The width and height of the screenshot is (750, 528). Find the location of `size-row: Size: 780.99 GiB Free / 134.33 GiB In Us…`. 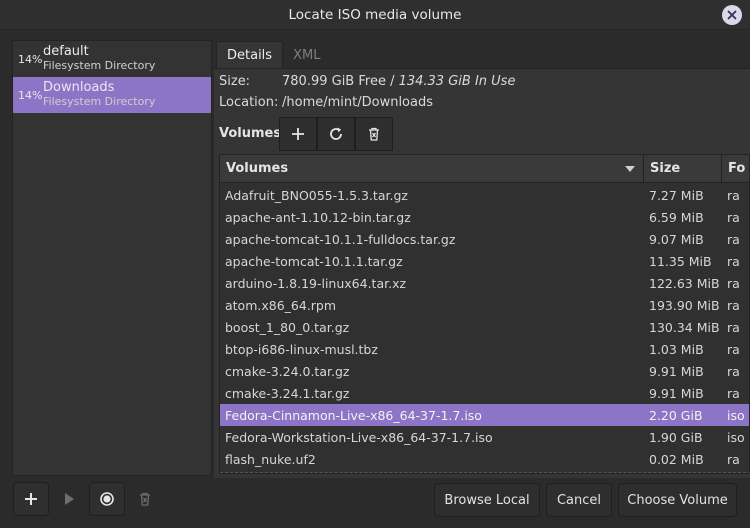

size-row: Size: 780.99 GiB Free / 134.33 GiB In Us… is located at coordinates (367, 81).